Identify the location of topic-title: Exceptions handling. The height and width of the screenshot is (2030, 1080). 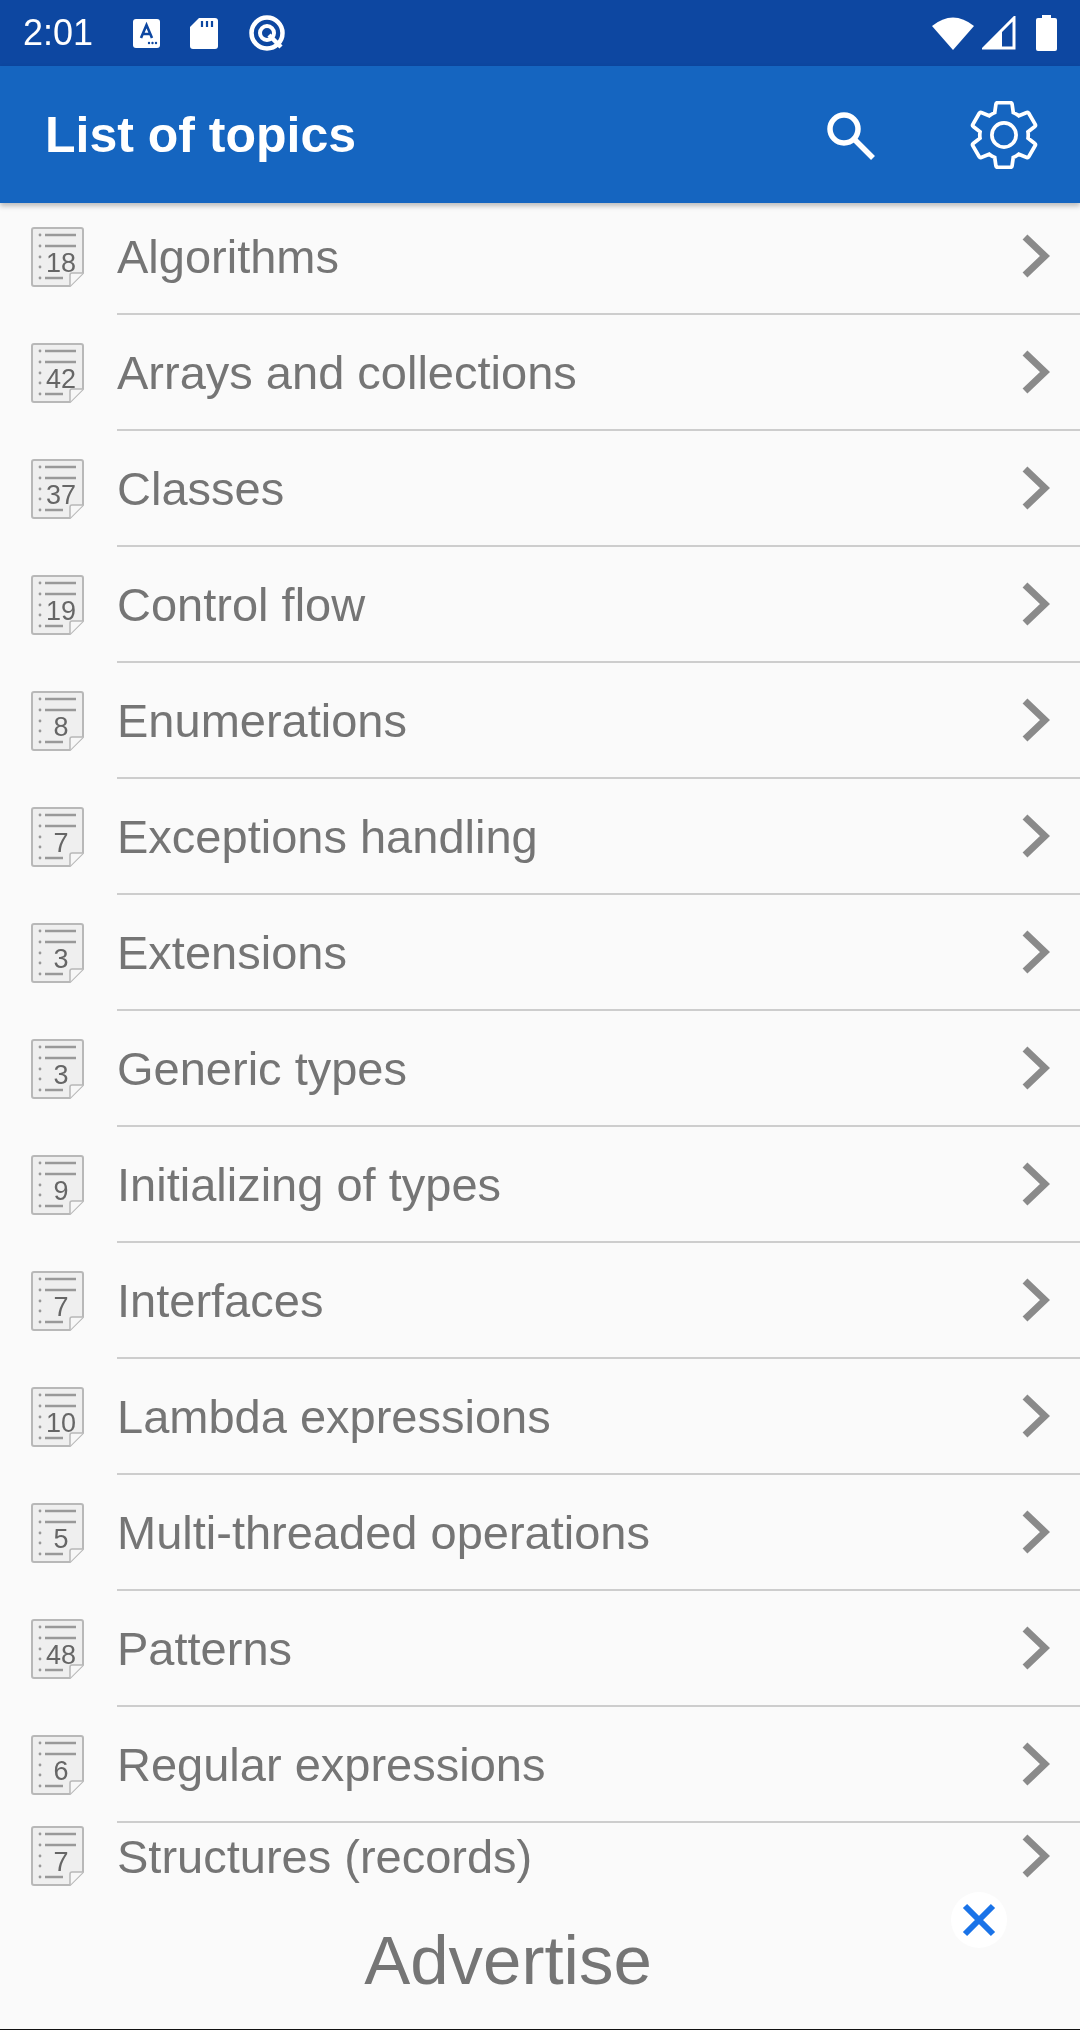
(569, 836).